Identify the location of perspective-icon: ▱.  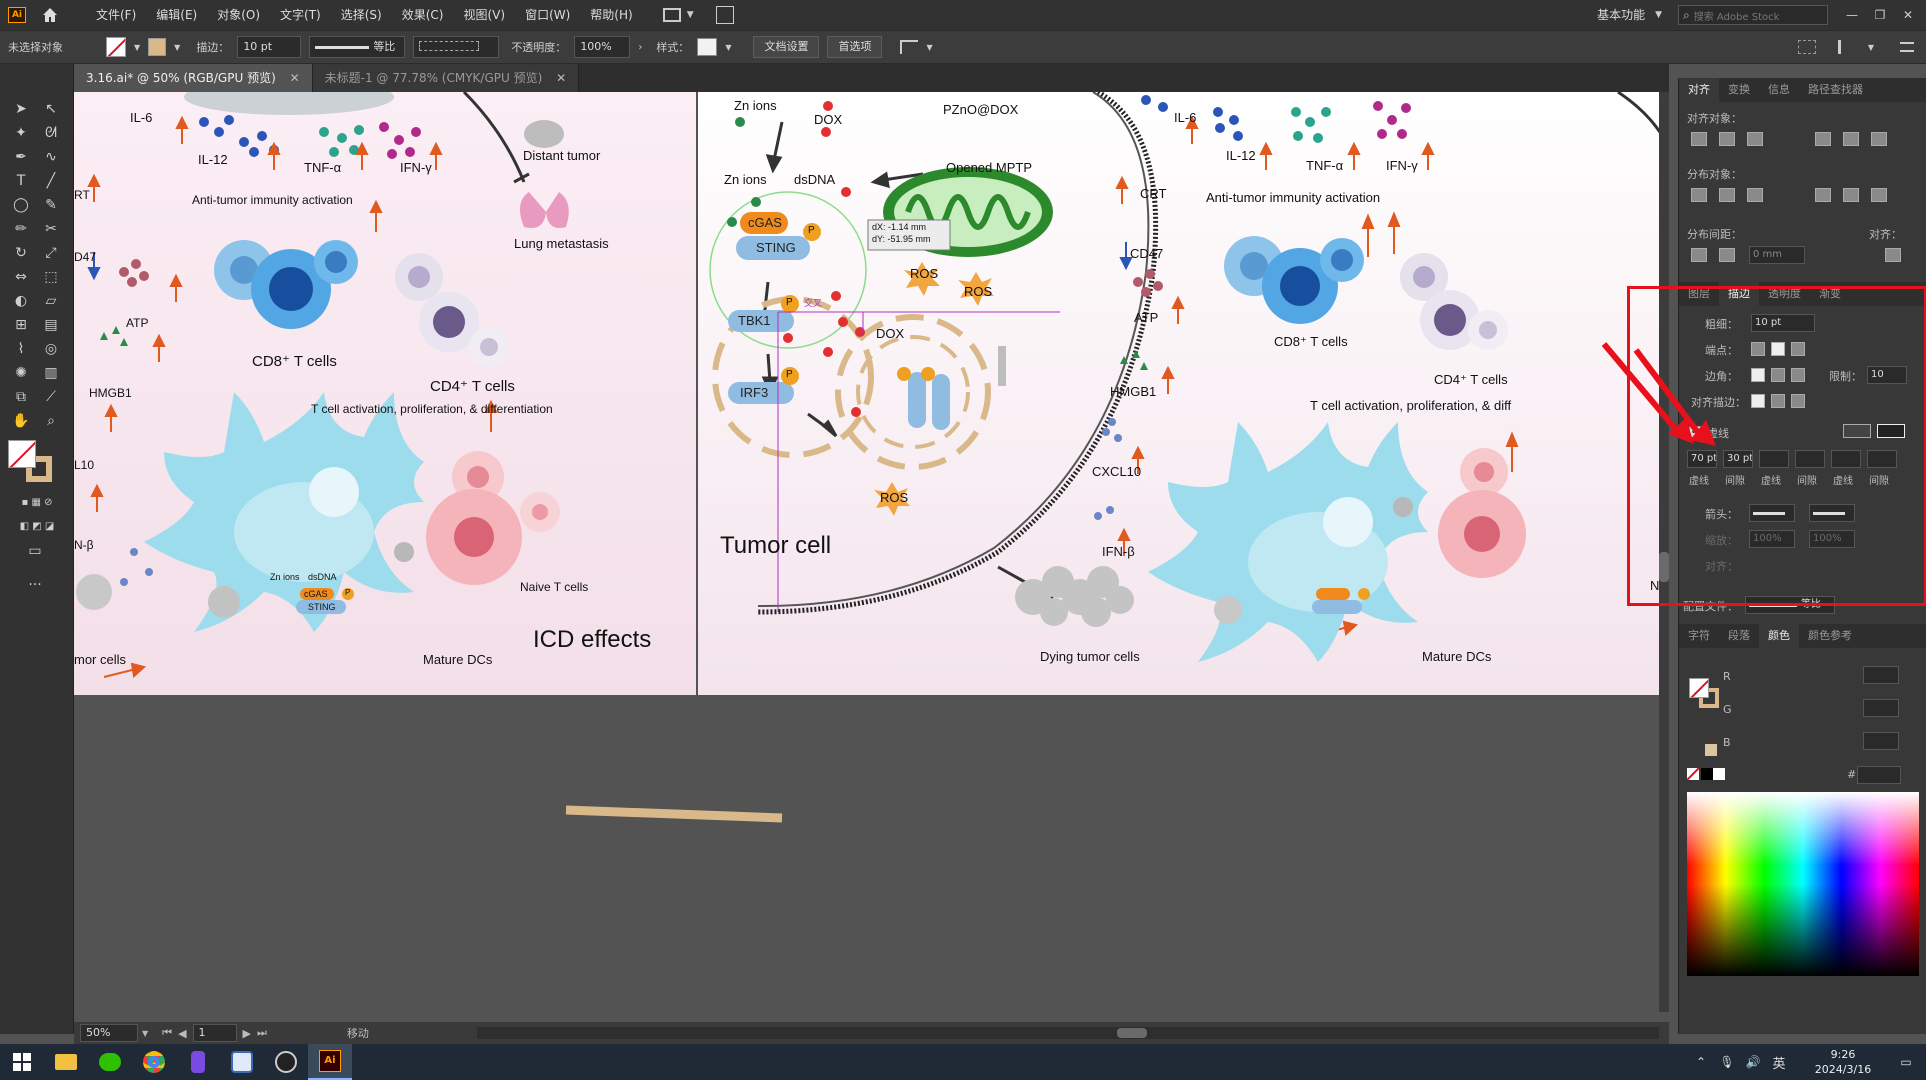
(51, 301).